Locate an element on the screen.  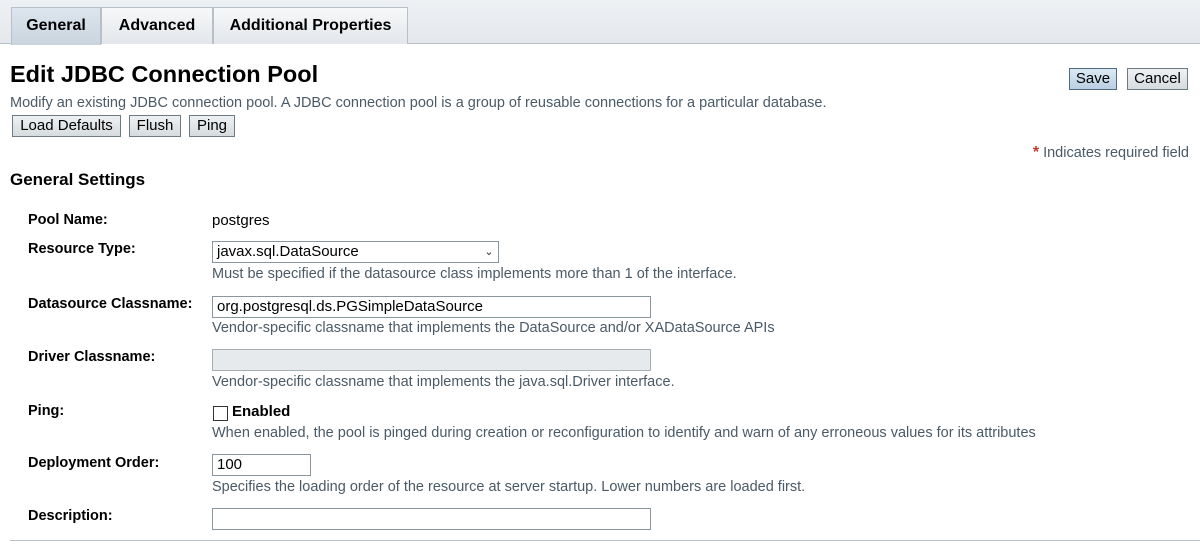
driver-classname-label: Driver Classname: is located at coordinates (92, 357).